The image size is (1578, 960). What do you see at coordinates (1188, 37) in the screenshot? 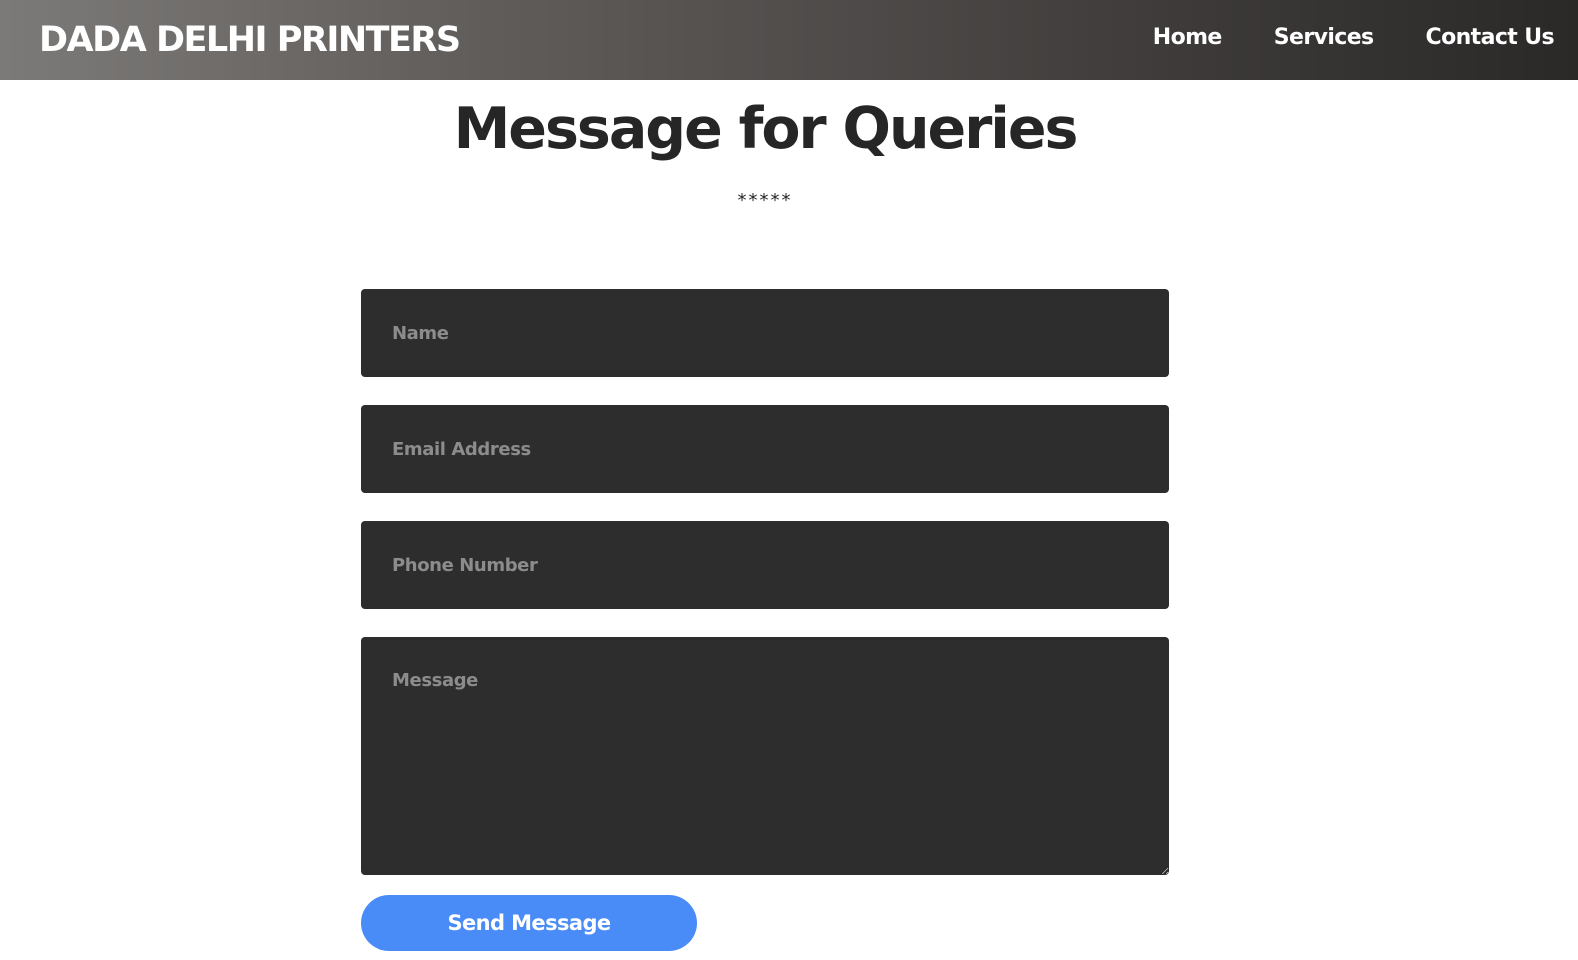
I see `nav-link-home: Home` at bounding box center [1188, 37].